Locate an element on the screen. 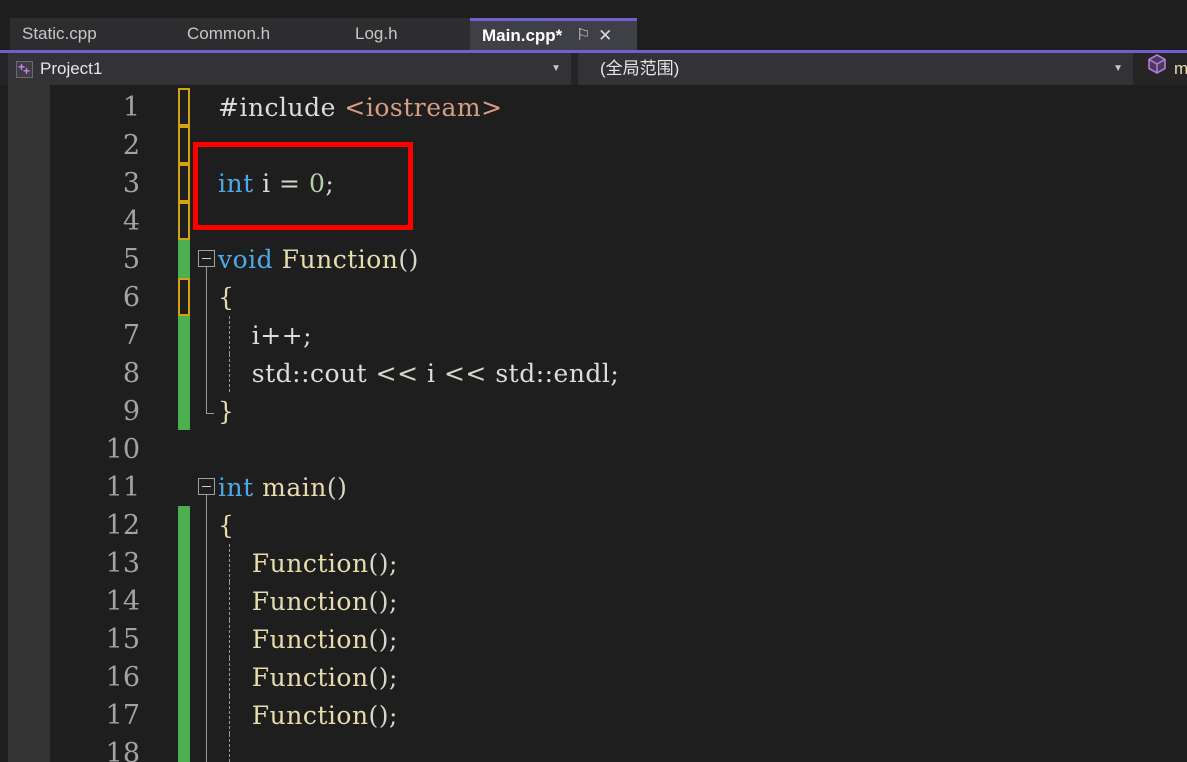 The image size is (1187, 762). code-token: #include is located at coordinates (281, 107).